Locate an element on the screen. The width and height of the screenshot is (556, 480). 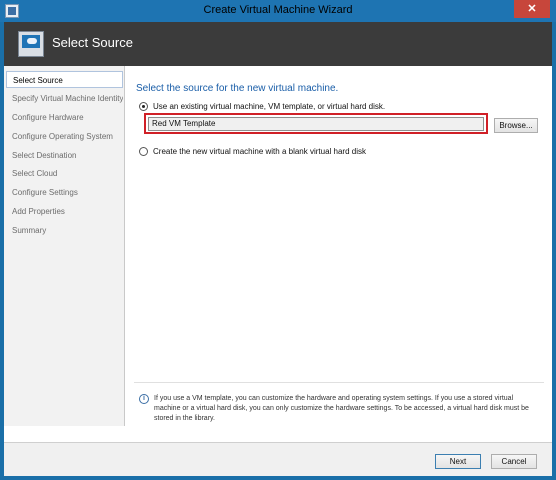
title-bar: Create Virtual Machine Wizard ✕ is located at coordinates (278, 11).